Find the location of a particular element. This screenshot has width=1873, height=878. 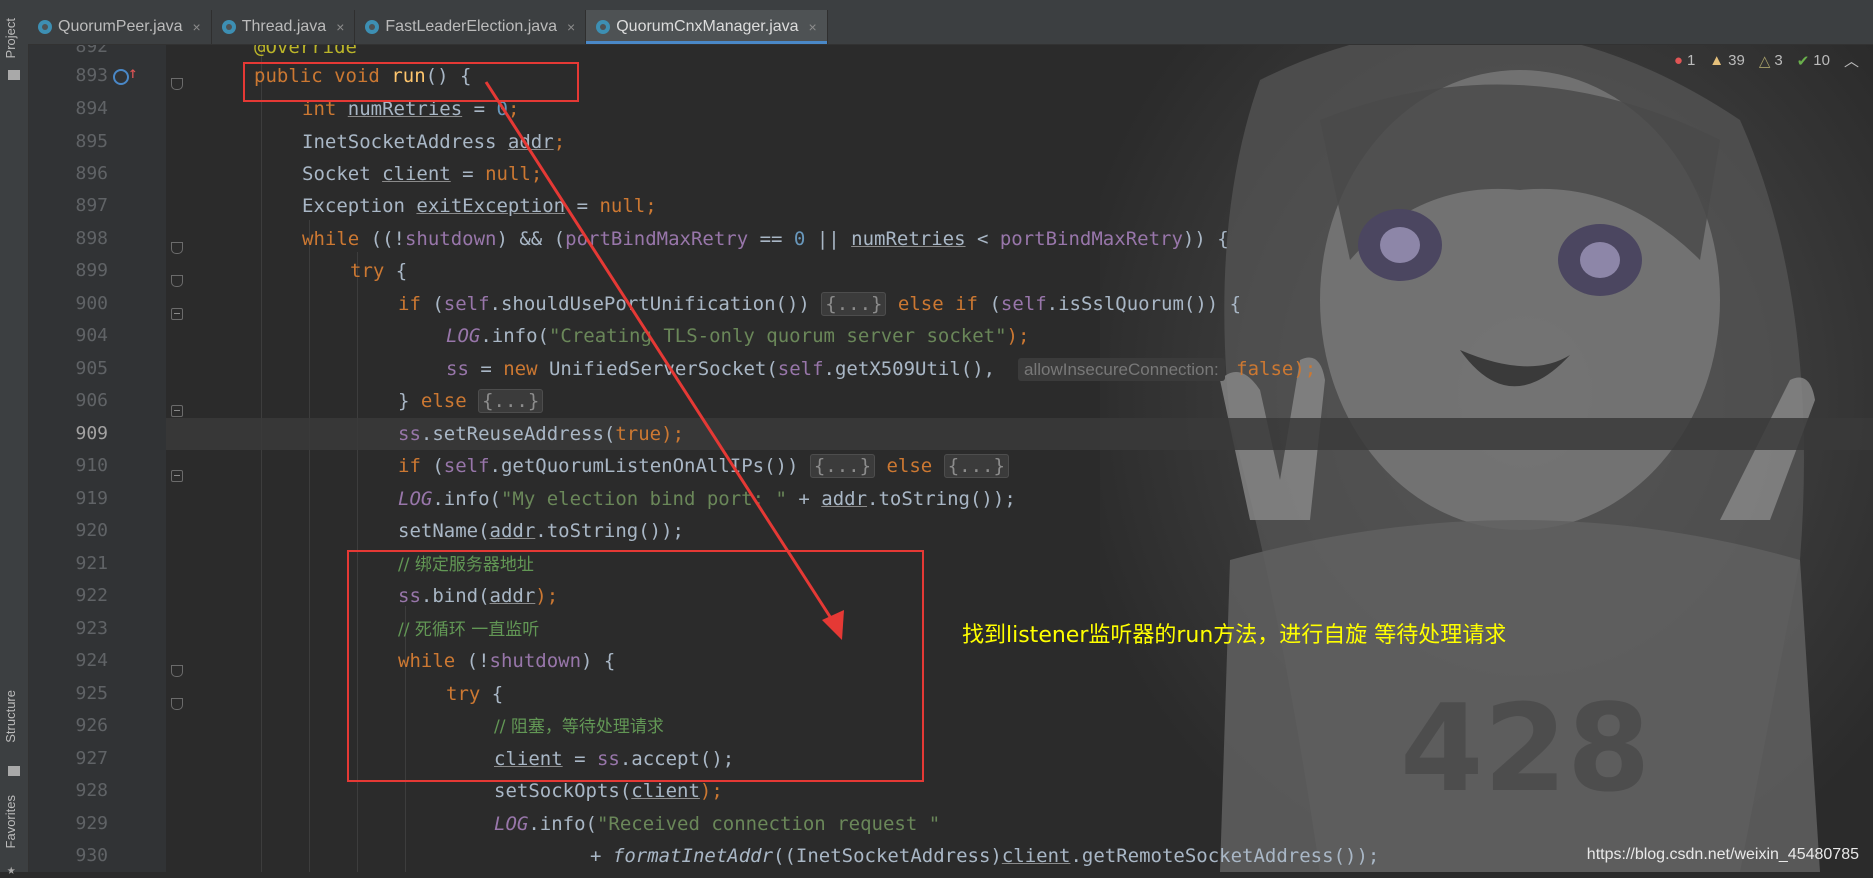

tab-fastleaderelection: FastLeaderElection.java × is located at coordinates (471, 27).